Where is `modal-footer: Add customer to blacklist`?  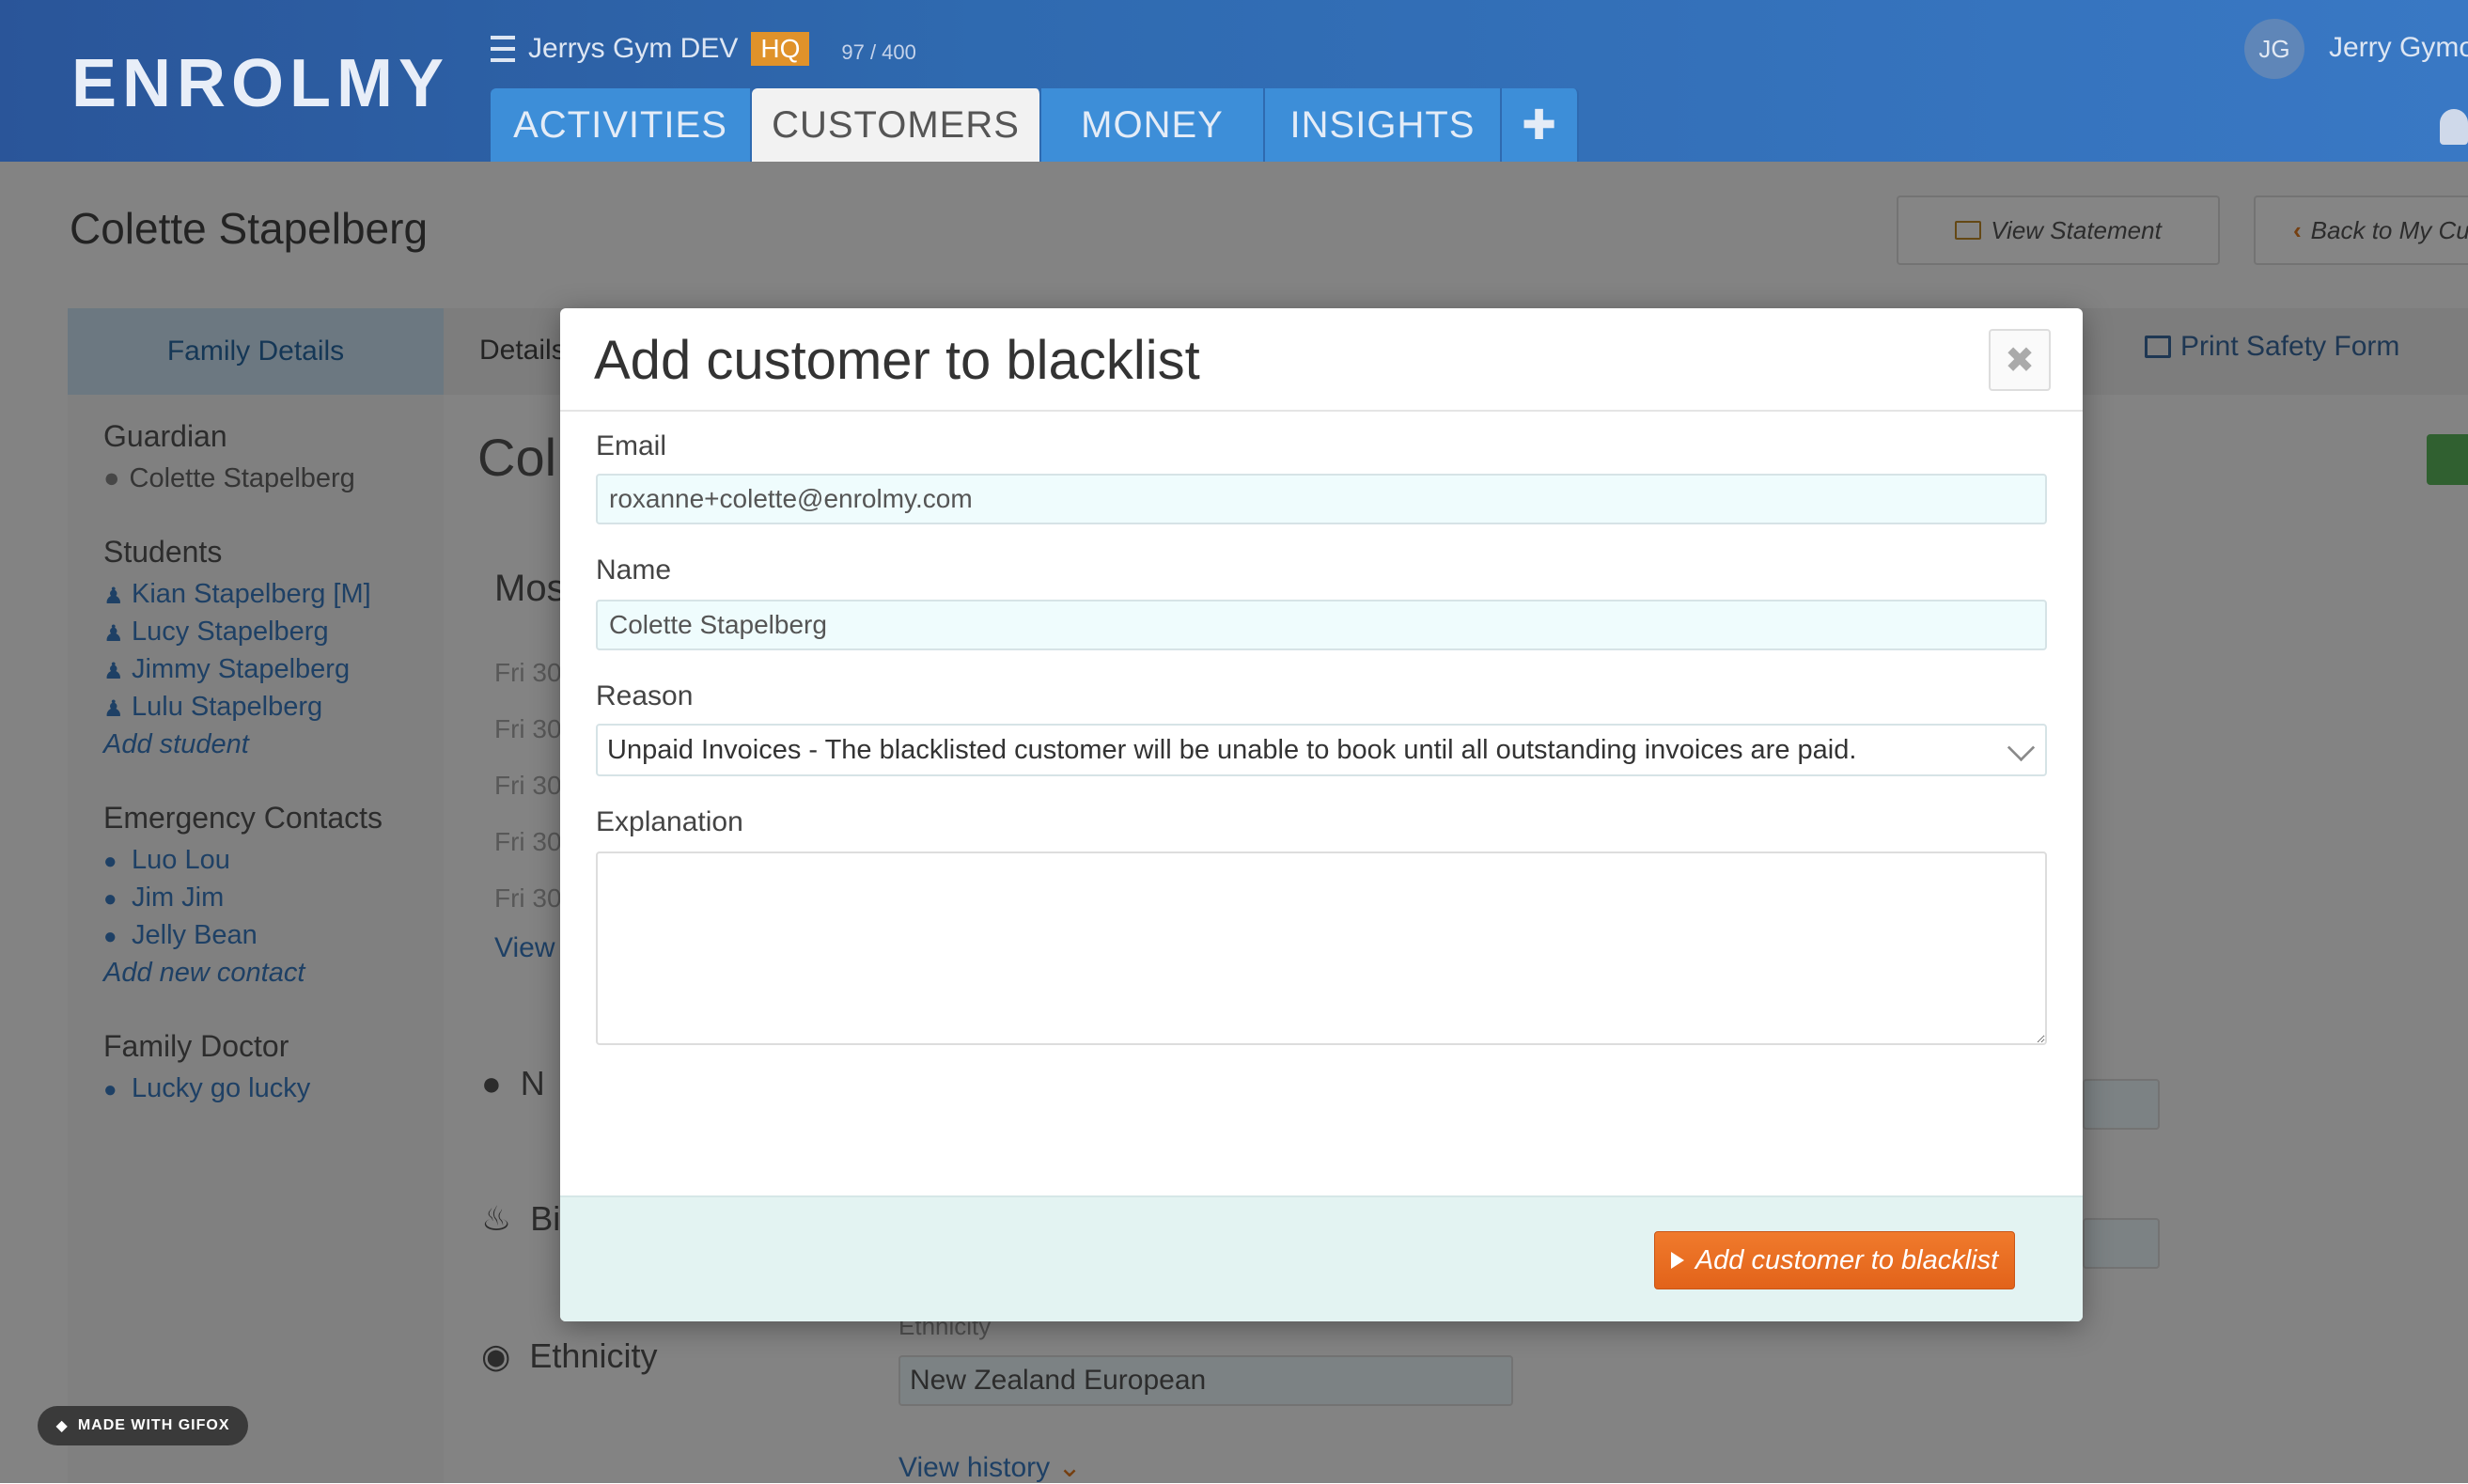 modal-footer: Add customer to blacklist is located at coordinates (1321, 1258).